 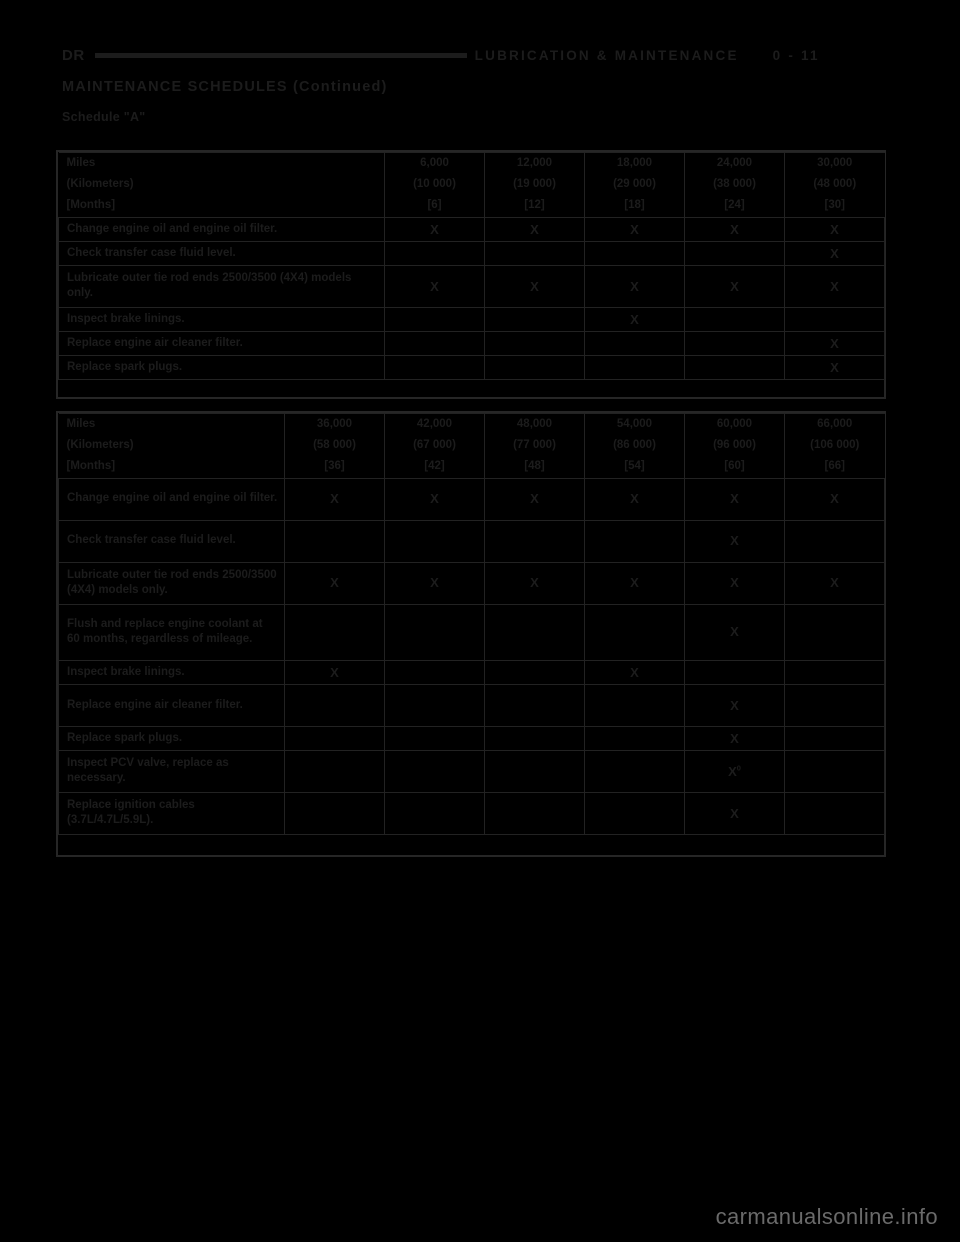 I want to click on header-interval-months-2: [48], so click(x=534, y=467).